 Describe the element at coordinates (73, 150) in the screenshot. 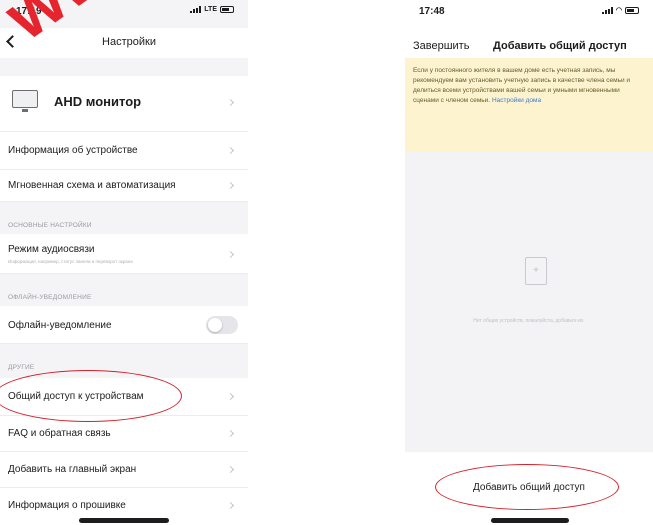

I see `device-info-label: Информация об устройстве` at that location.